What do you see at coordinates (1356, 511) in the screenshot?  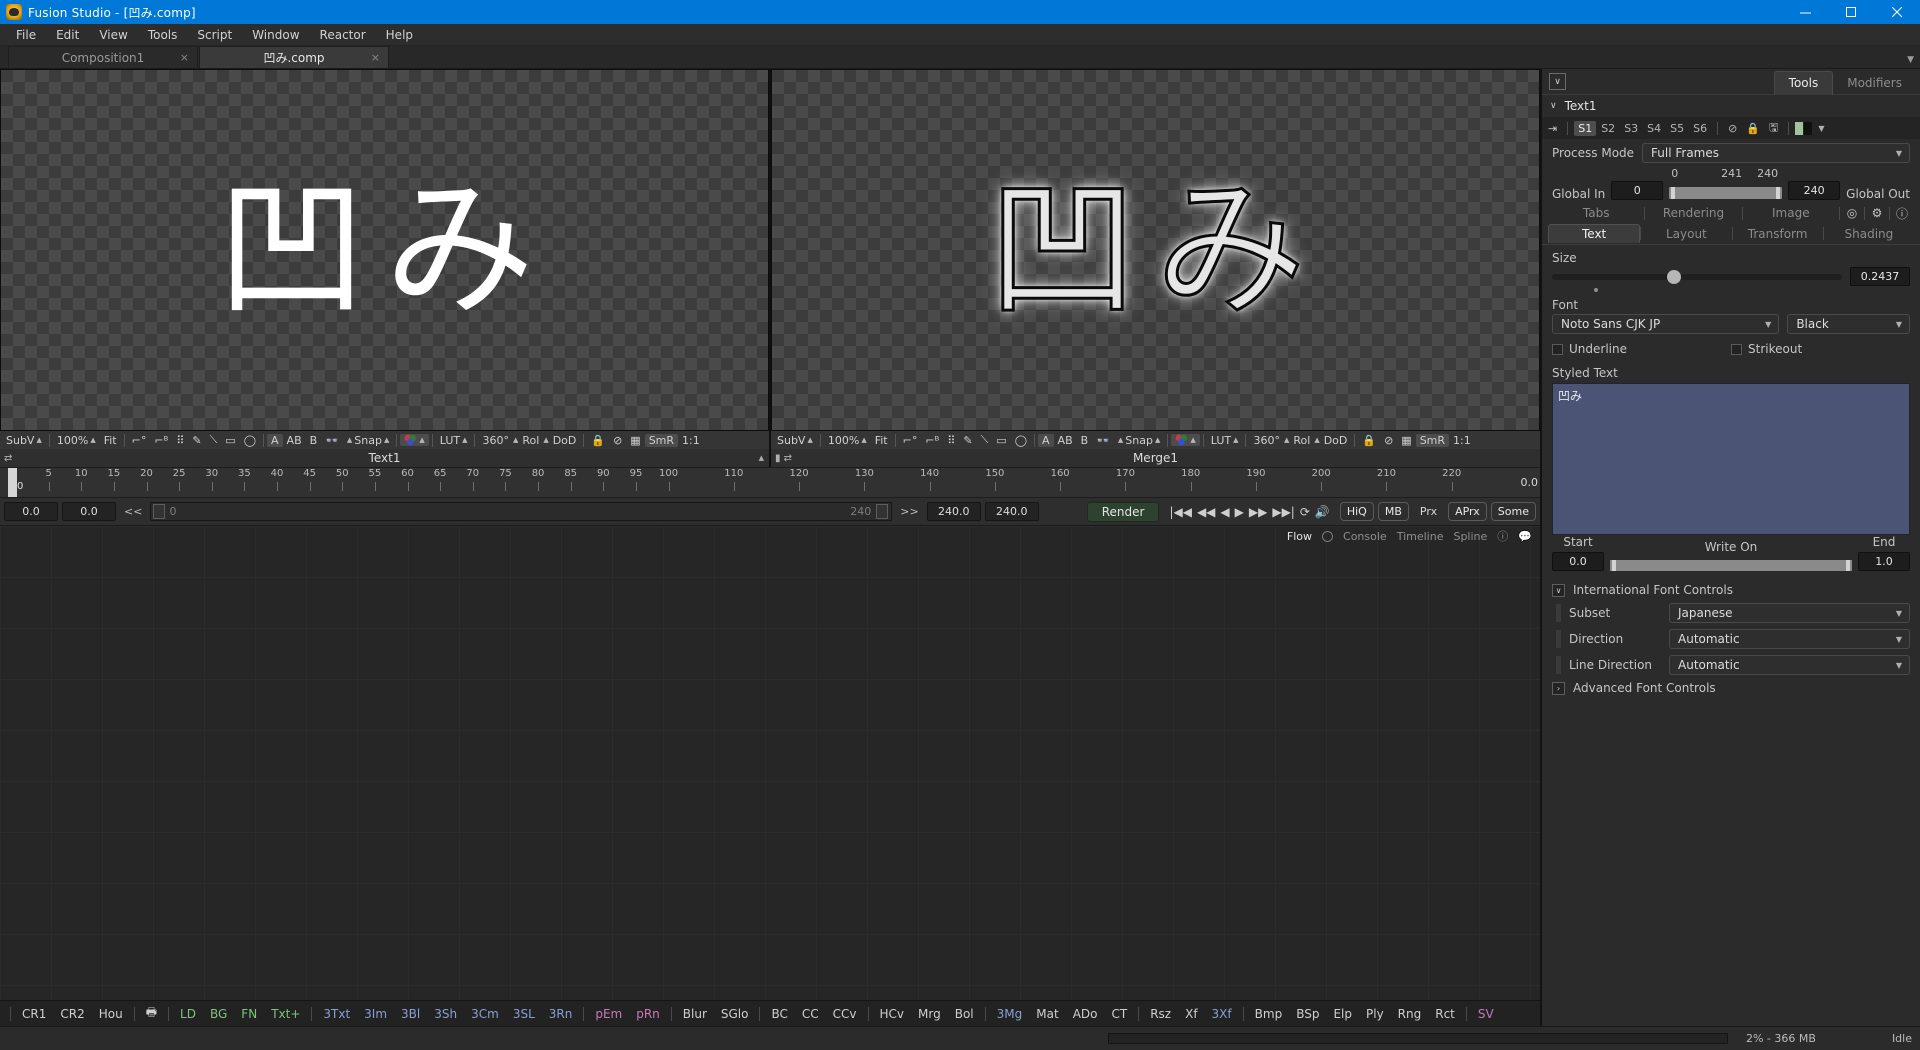 I see `hiq-button: HiQ` at bounding box center [1356, 511].